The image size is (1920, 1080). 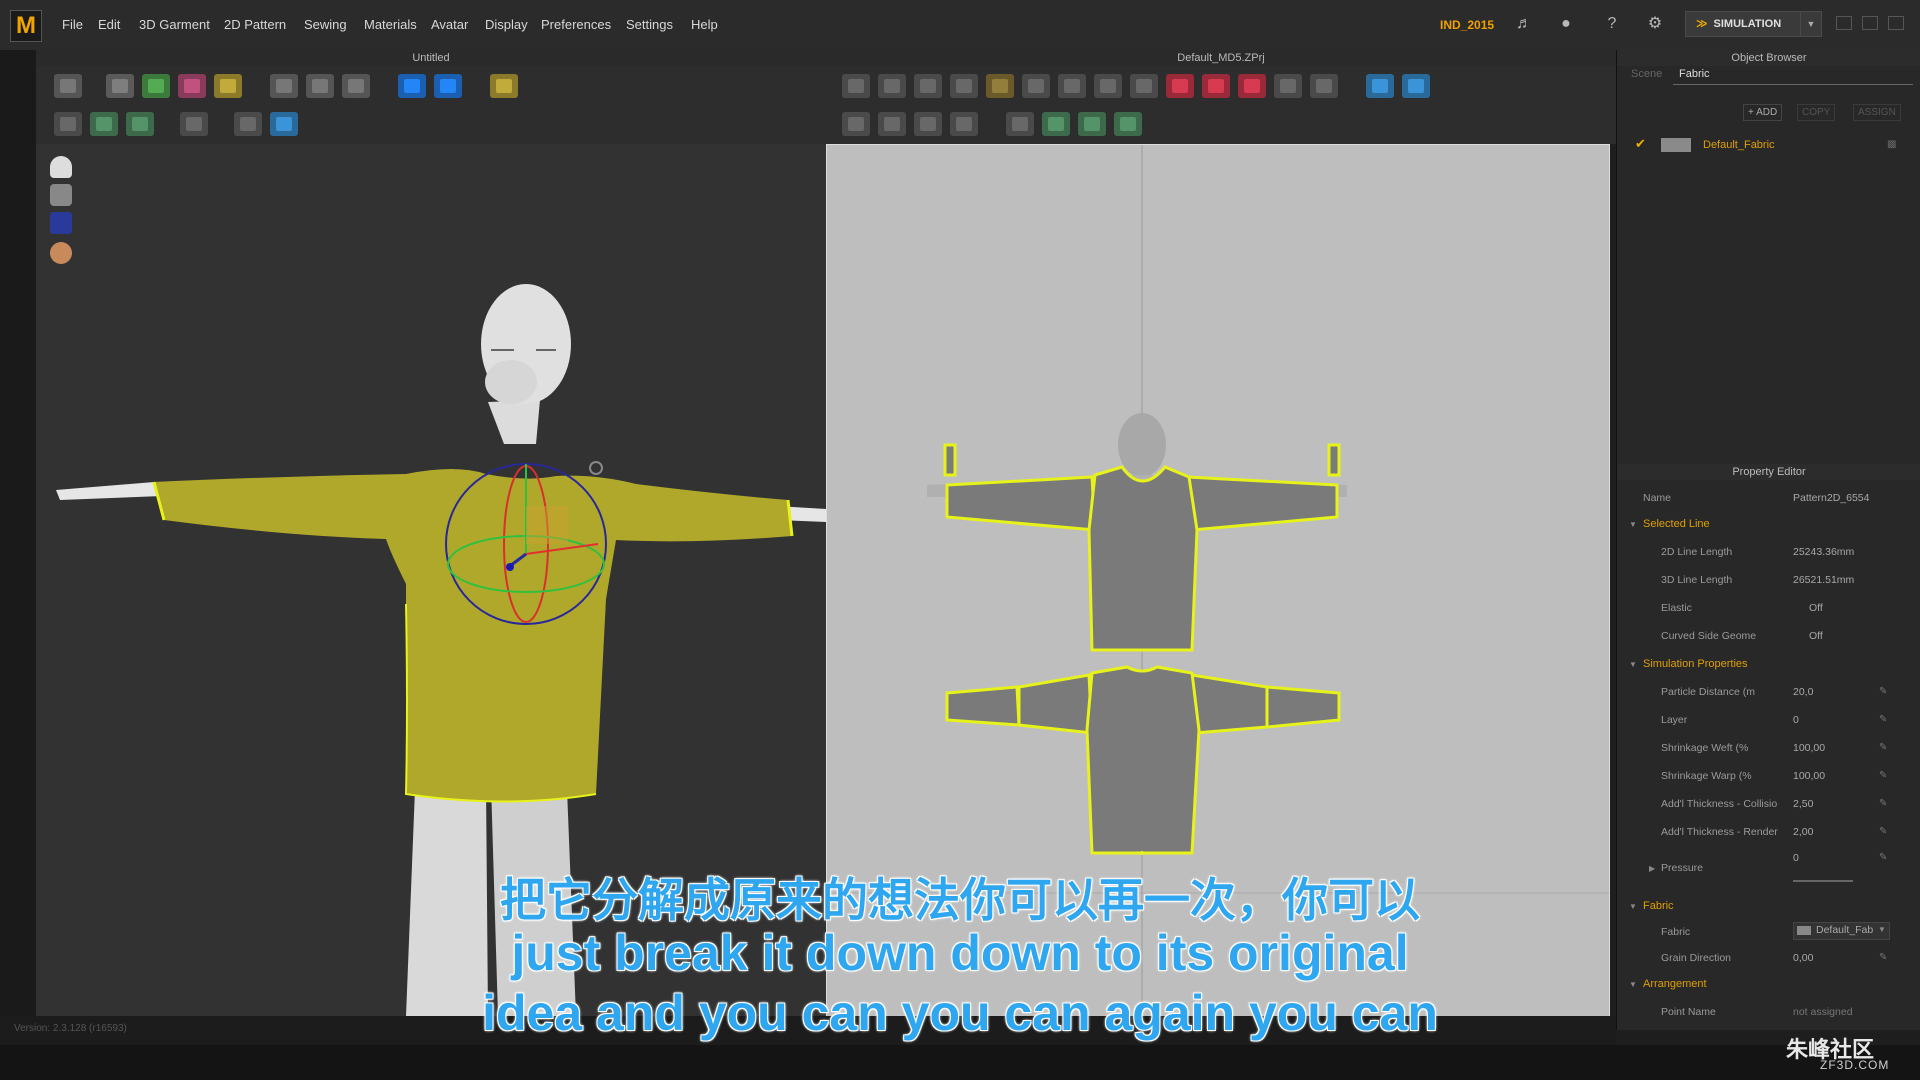 What do you see at coordinates (1676, 524) in the screenshot?
I see `selected-line-title: Selected Line` at bounding box center [1676, 524].